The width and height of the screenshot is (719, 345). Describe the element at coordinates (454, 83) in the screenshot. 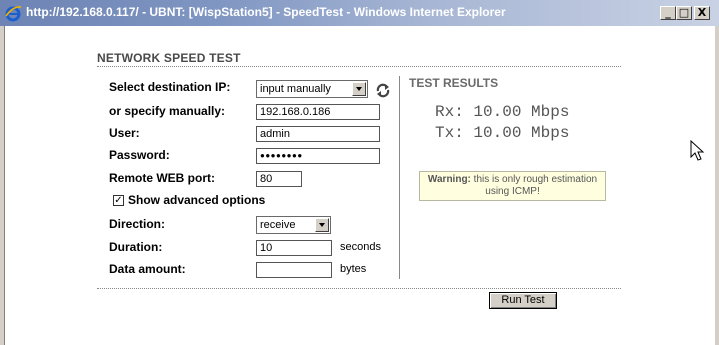

I see `results-title: TEST RESULTS` at that location.